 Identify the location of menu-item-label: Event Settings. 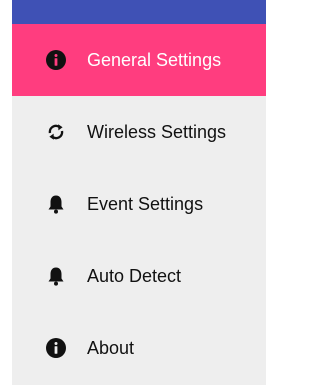
(145, 203).